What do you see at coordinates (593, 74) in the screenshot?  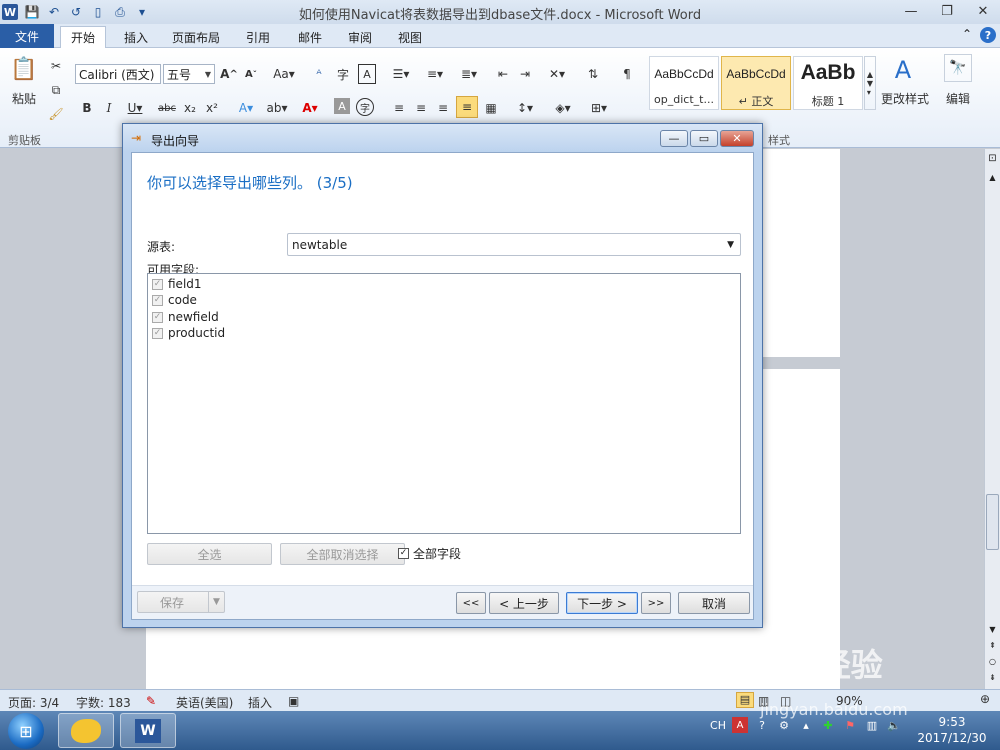 I see `sort-icon: ⇅` at bounding box center [593, 74].